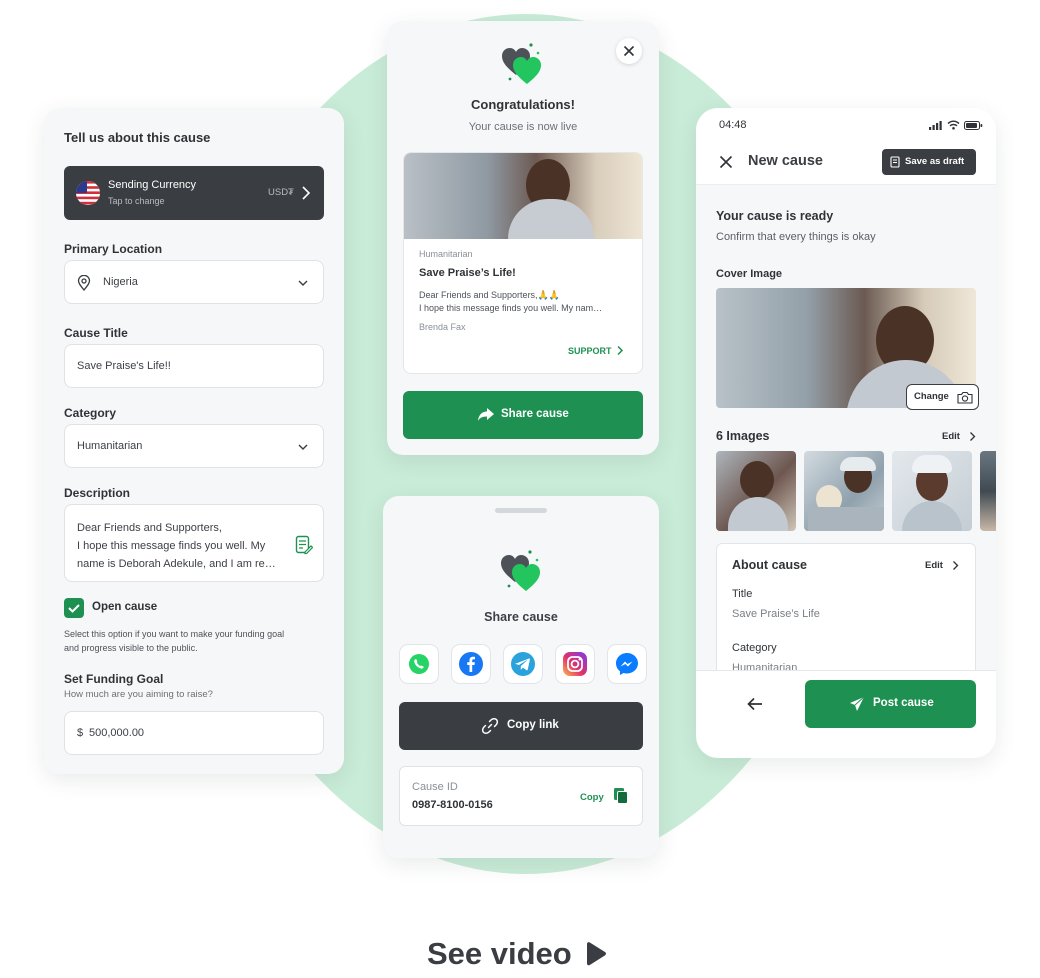 The width and height of the screenshot is (1040, 978). What do you see at coordinates (521, 510) in the screenshot?
I see `sheet-handle` at bounding box center [521, 510].